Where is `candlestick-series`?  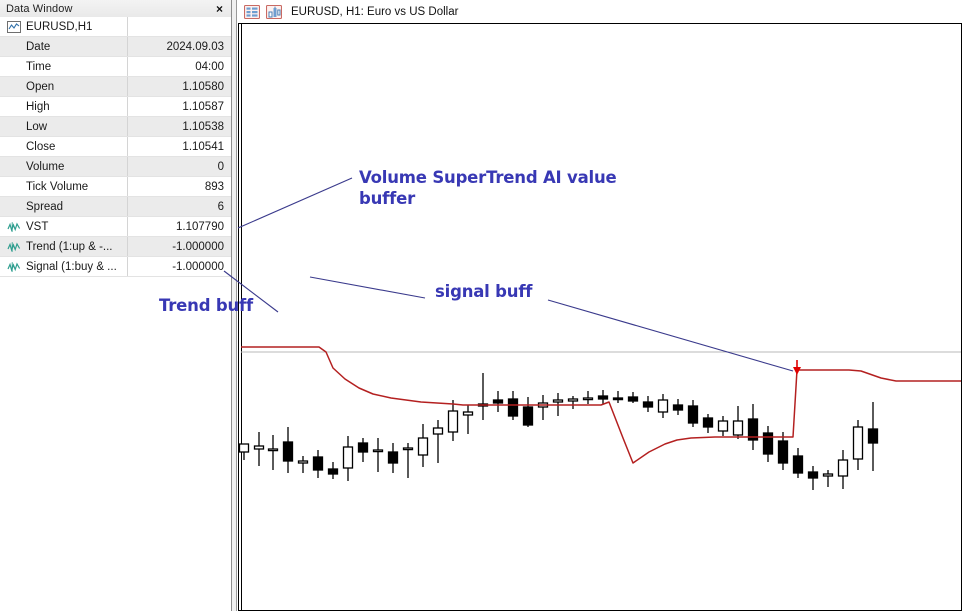
candlestick-series is located at coordinates (559, 431).